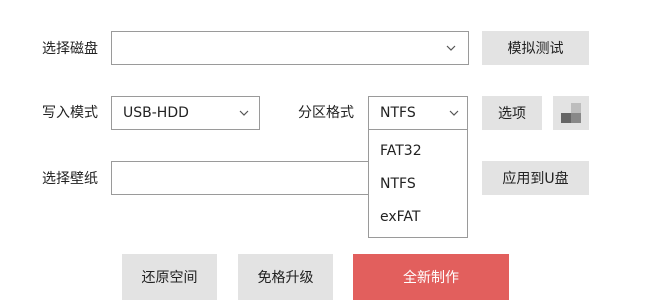 The width and height of the screenshot is (650, 306). What do you see at coordinates (70, 49) in the screenshot?
I see `disk-label: 选择磁盘` at bounding box center [70, 49].